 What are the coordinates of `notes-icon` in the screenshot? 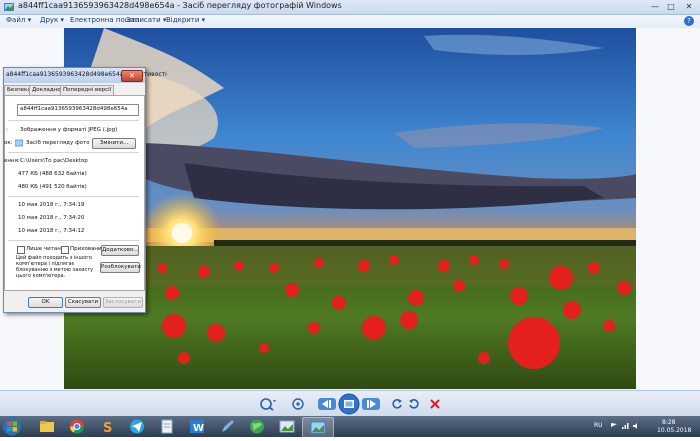 It's located at (167, 426).